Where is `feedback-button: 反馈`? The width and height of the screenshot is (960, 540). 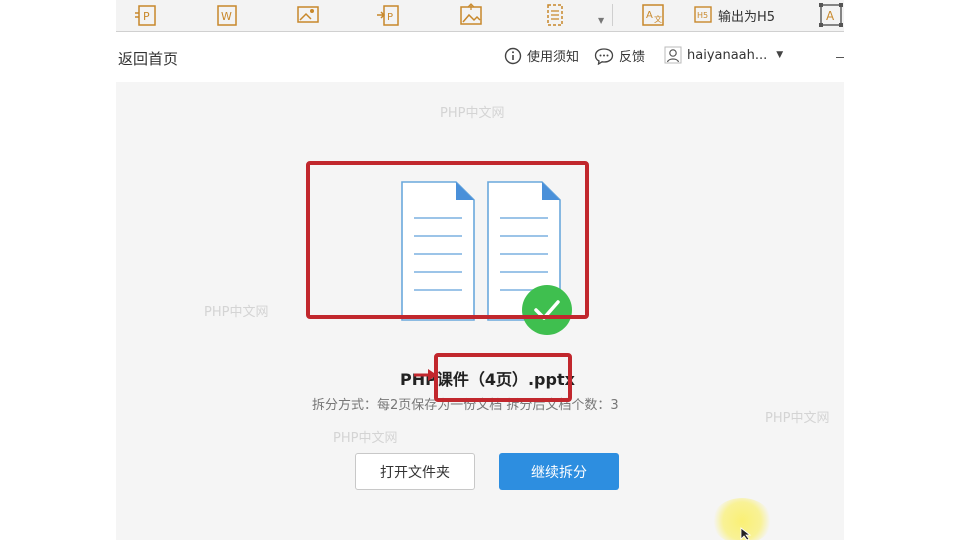 feedback-button: 反馈 is located at coordinates (619, 55).